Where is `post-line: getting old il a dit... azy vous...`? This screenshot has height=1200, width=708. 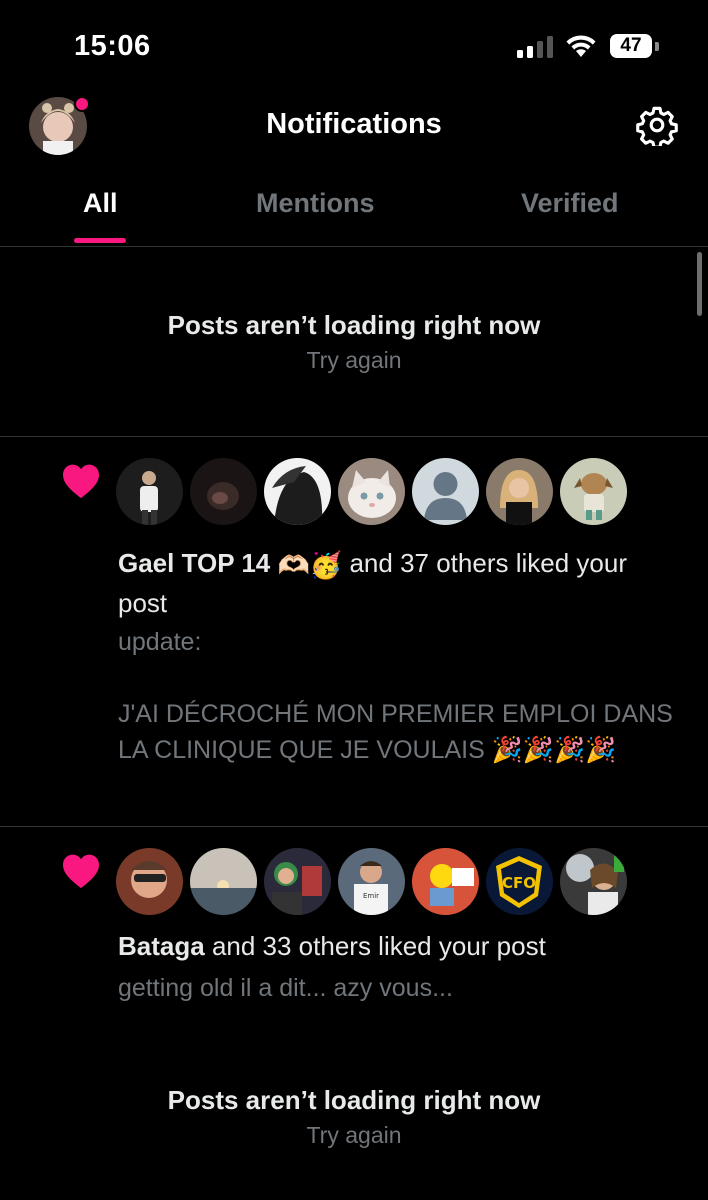 post-line: getting old il a dit... azy vous... is located at coordinates (285, 988).